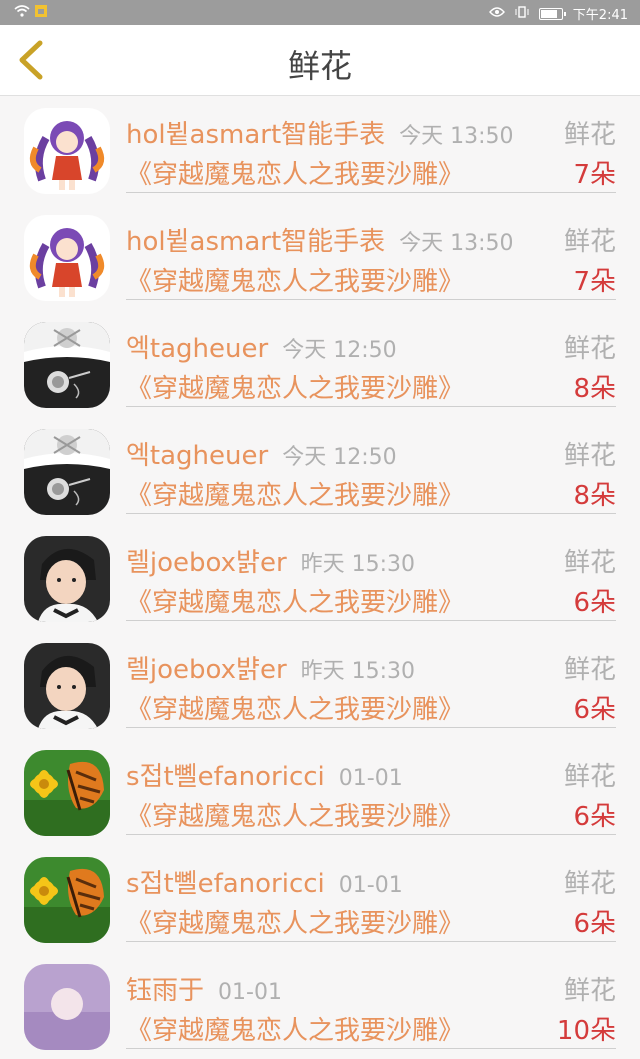  I want to click on vibrate-icon, so click(522, 13).